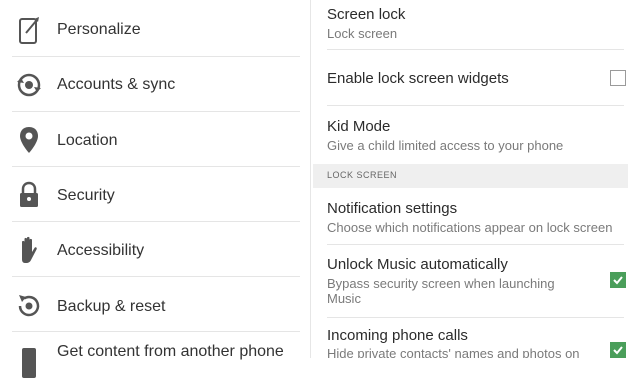  I want to click on menu-item-label: Security, so click(86, 195).